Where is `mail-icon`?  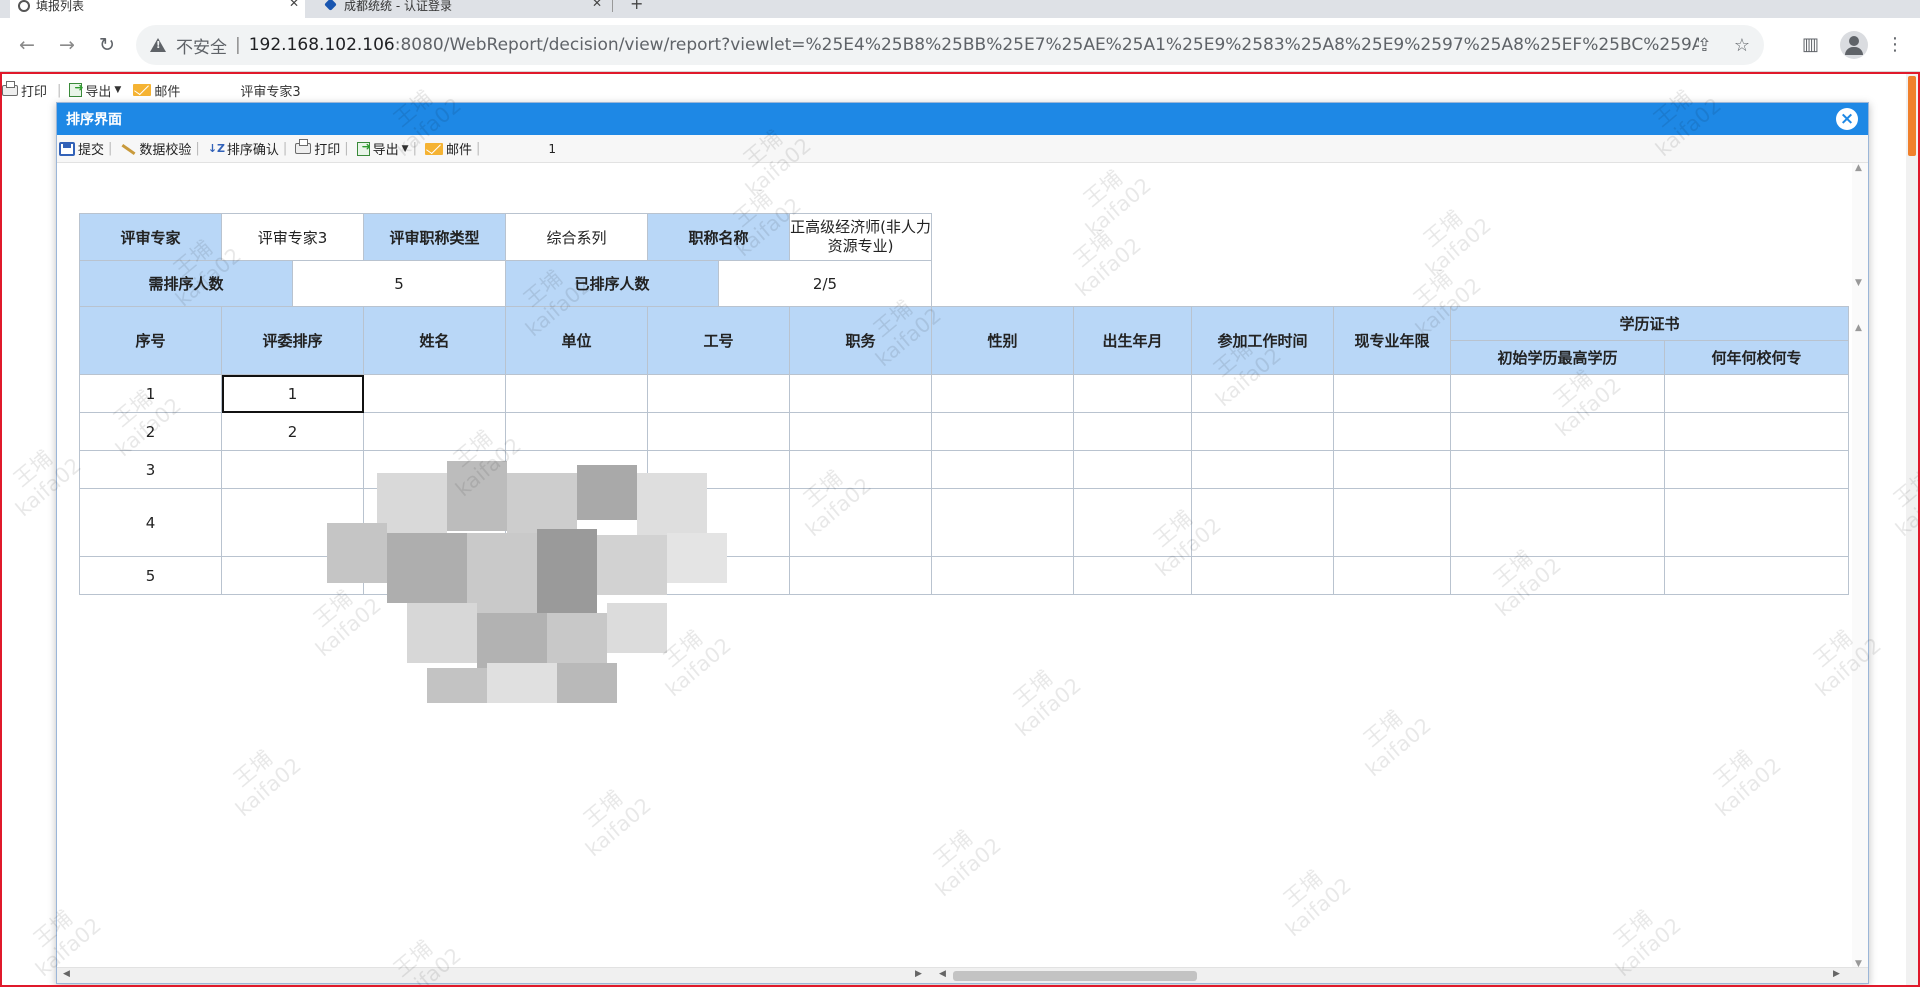
mail-icon is located at coordinates (433, 148).